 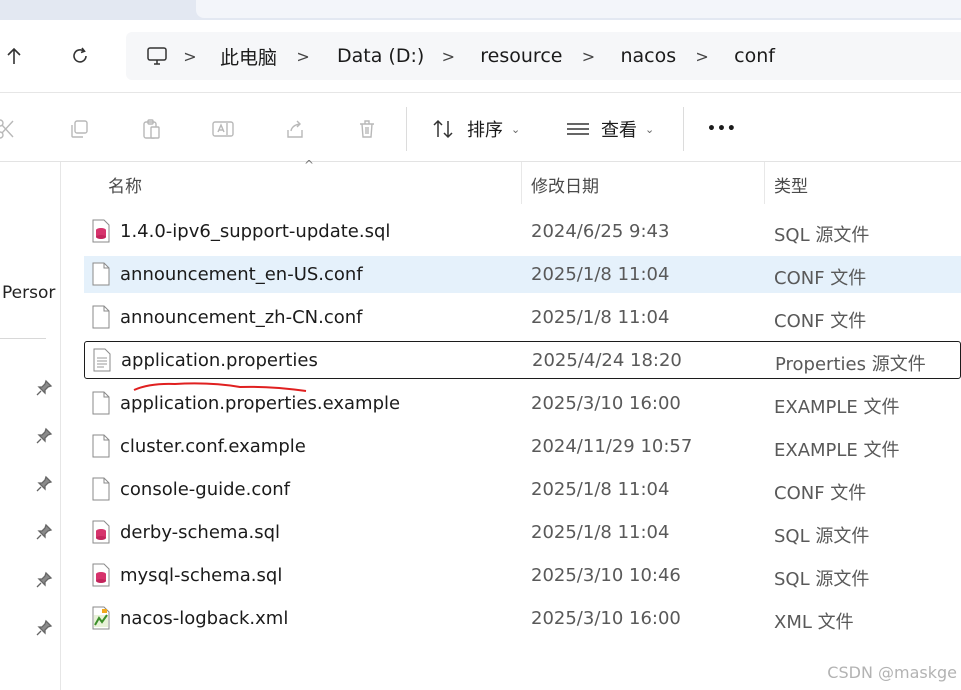 I want to click on breadcrumb-item-resource: resource, so click(x=521, y=56).